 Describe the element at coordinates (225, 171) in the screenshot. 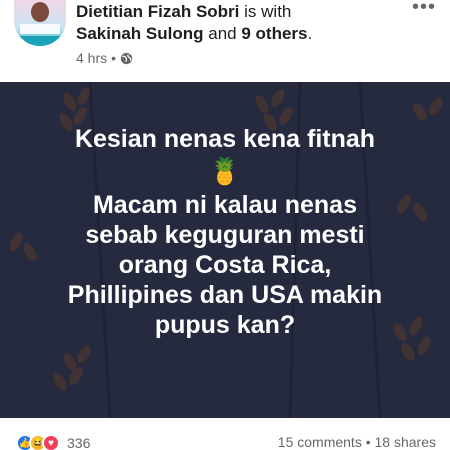

I see `pineapple-icon: 🍍` at that location.